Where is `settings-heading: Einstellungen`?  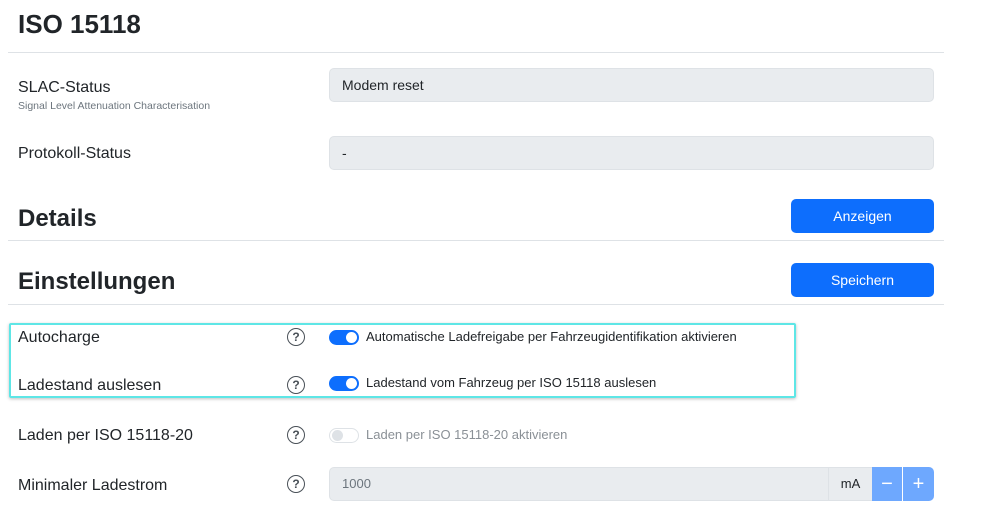 settings-heading: Einstellungen is located at coordinates (97, 281).